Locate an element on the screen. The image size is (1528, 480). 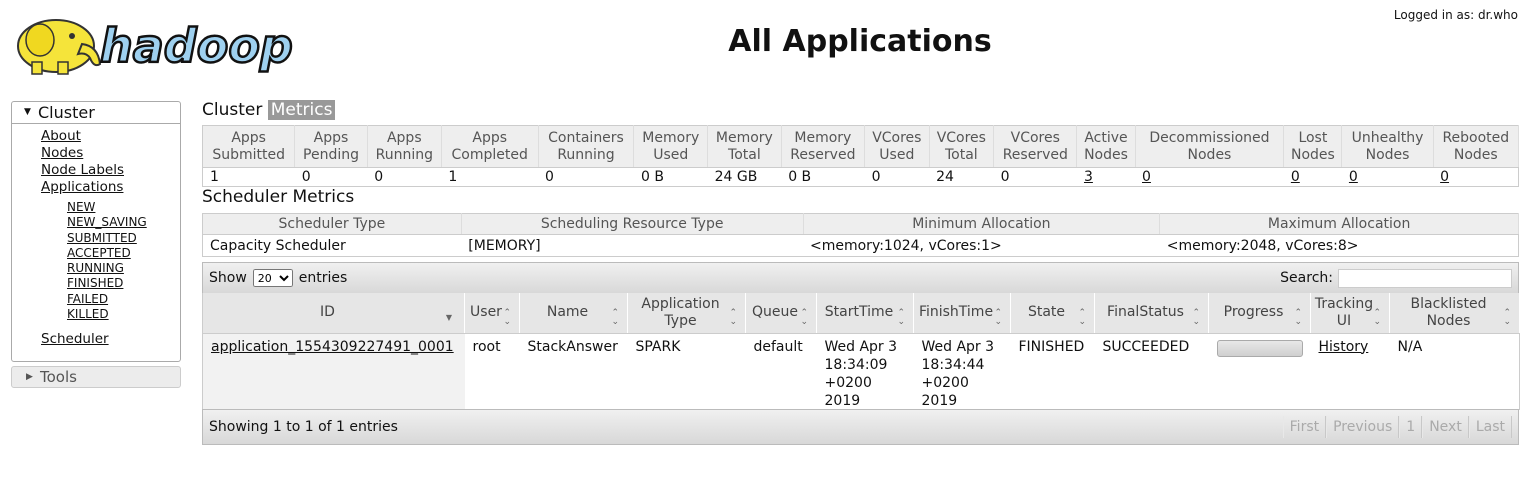
metric-value-vcores-used: 0 is located at coordinates (876, 177).